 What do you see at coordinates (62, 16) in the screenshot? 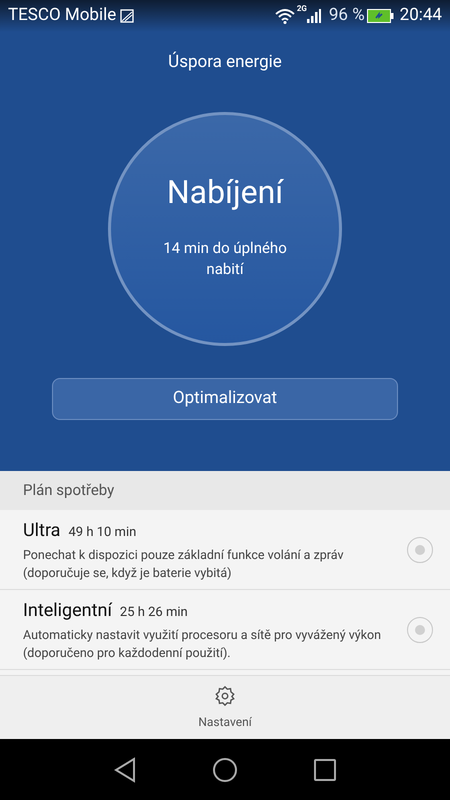
I see `carrier-name: TESCO Mobile` at bounding box center [62, 16].